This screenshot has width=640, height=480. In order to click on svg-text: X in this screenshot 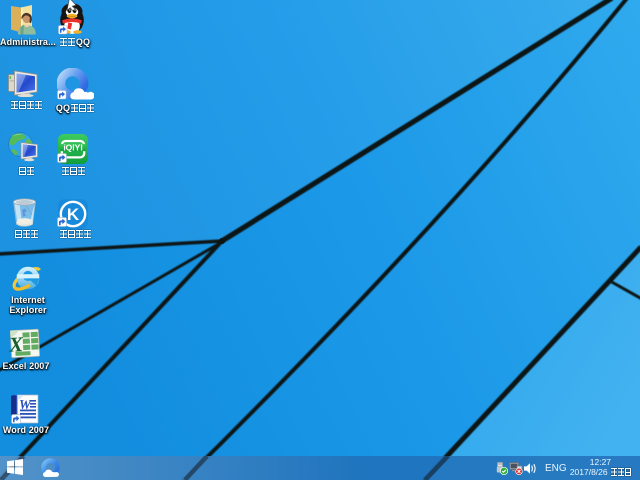, I will do `click(17, 344)`.